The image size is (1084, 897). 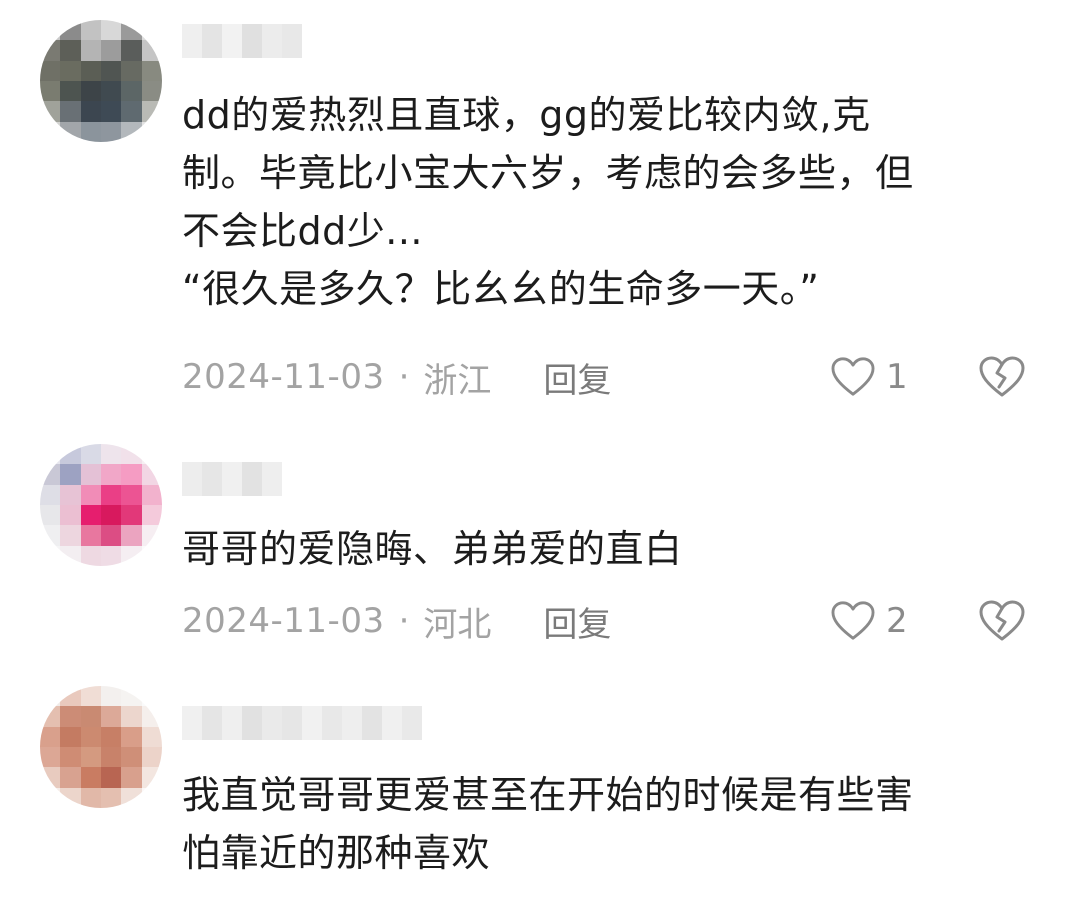 What do you see at coordinates (897, 377) in the screenshot?
I see `like-count: 1` at bounding box center [897, 377].